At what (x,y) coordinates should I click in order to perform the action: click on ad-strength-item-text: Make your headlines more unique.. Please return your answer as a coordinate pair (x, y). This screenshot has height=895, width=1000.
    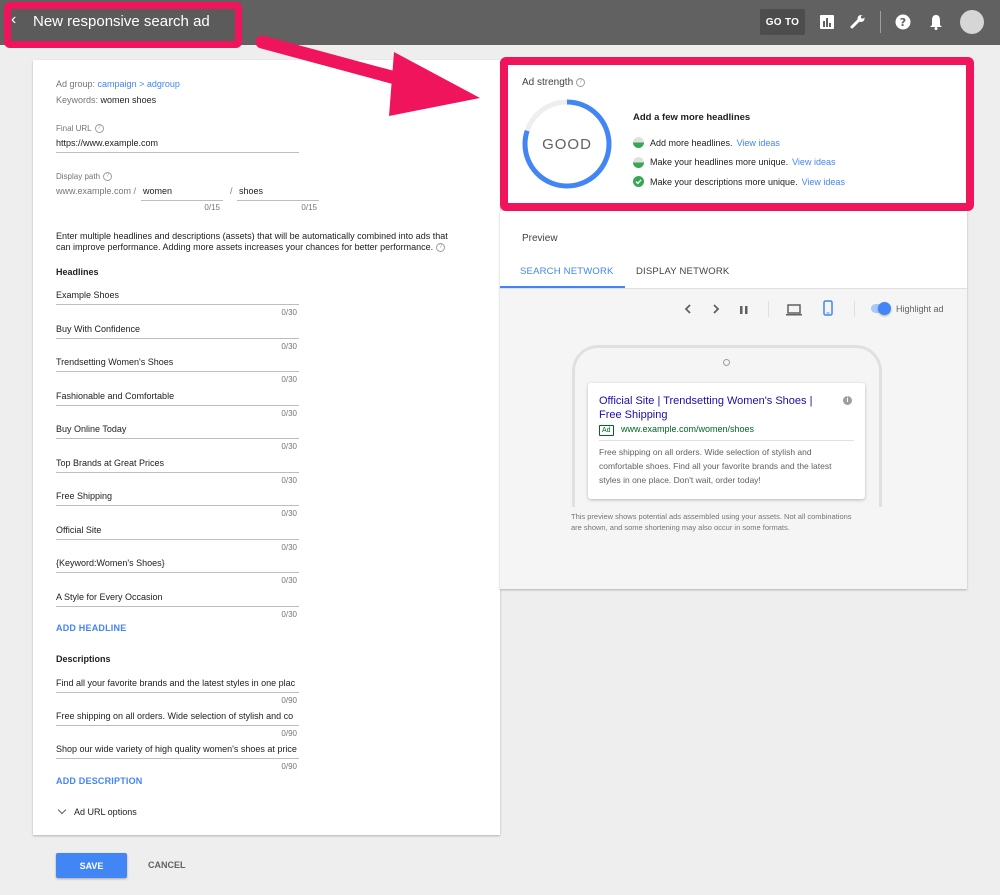
    Looking at the image, I should click on (719, 162).